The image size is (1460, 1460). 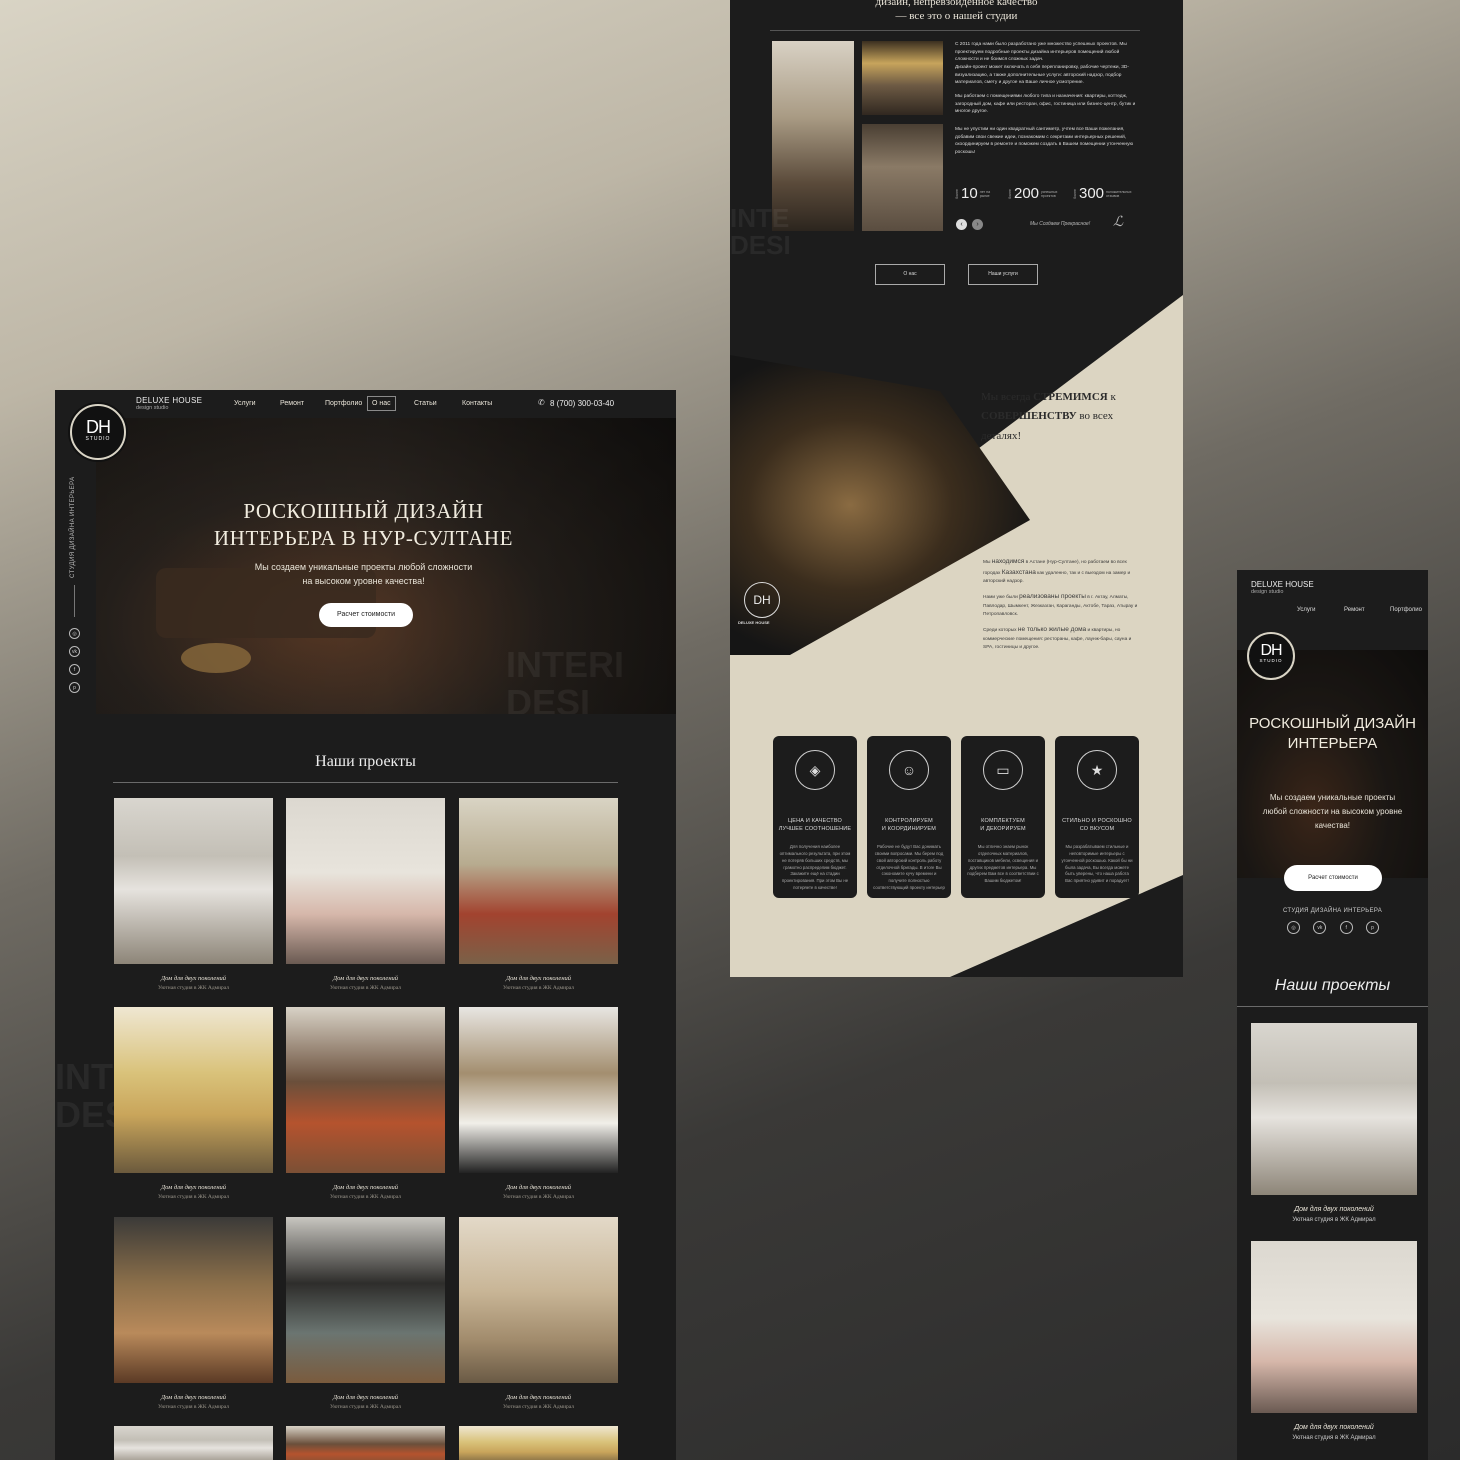 What do you see at coordinates (1008, 561) in the screenshot?
I see `mission-p1-b: находимся` at bounding box center [1008, 561].